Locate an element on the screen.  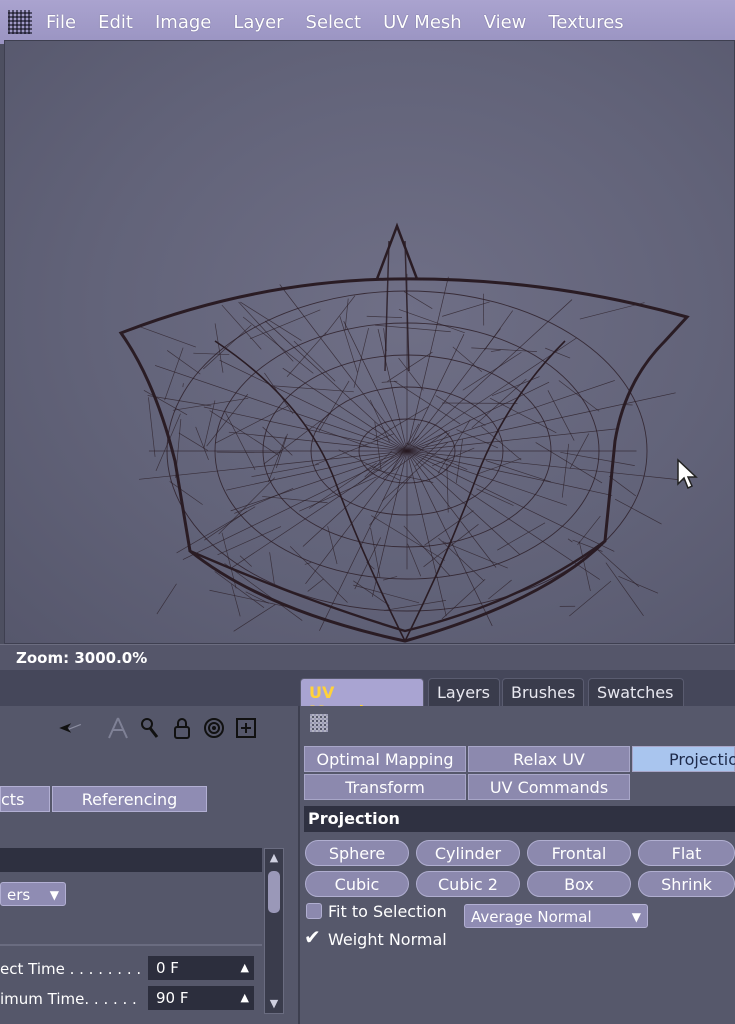
minimum-time-label: imum Time. . . . . . is located at coordinates (68, 999).